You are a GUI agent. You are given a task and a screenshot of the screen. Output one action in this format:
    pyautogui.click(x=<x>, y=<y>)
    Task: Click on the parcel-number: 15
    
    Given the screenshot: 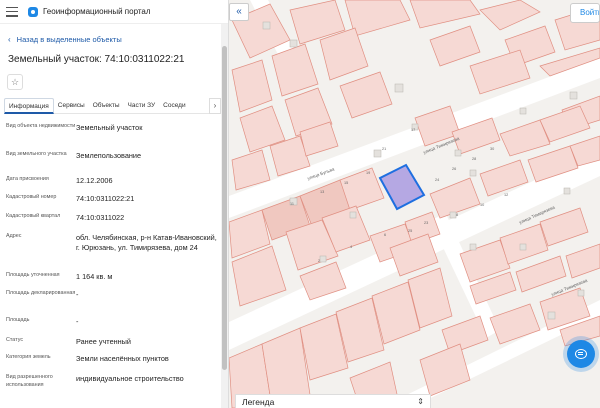 What is the action you would take?
    pyautogui.click(x=346, y=183)
    